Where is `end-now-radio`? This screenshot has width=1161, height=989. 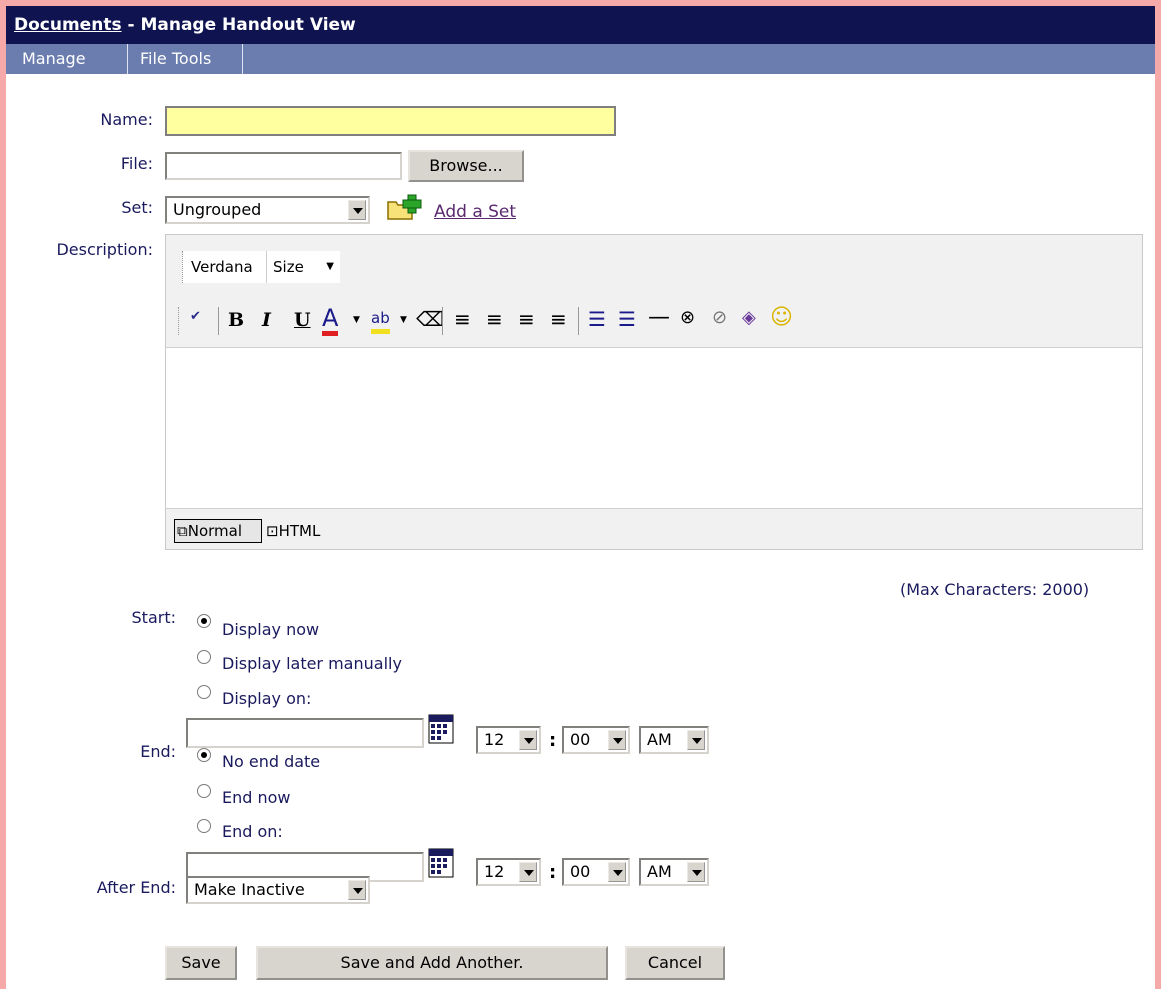 end-now-radio is located at coordinates (204, 791).